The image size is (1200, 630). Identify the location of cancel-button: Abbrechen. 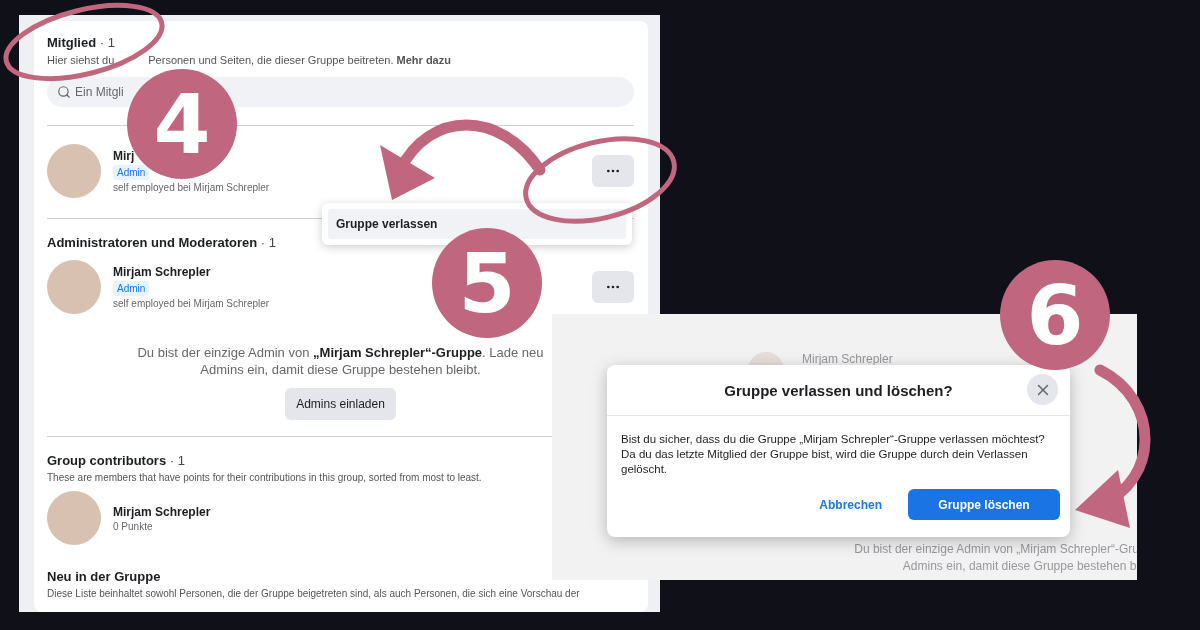
(850, 504).